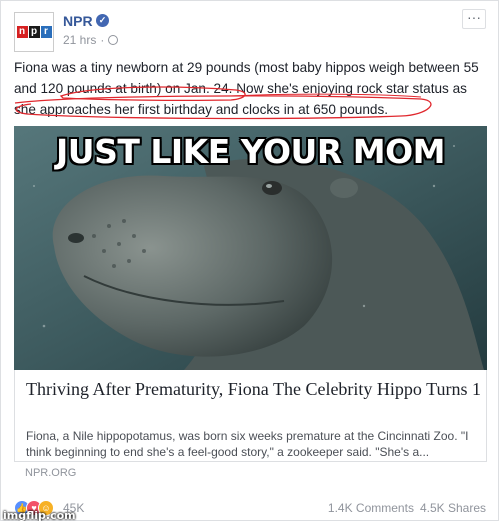  Describe the element at coordinates (371, 508) in the screenshot. I see `comments-count-link: 1.4K Comments` at that location.